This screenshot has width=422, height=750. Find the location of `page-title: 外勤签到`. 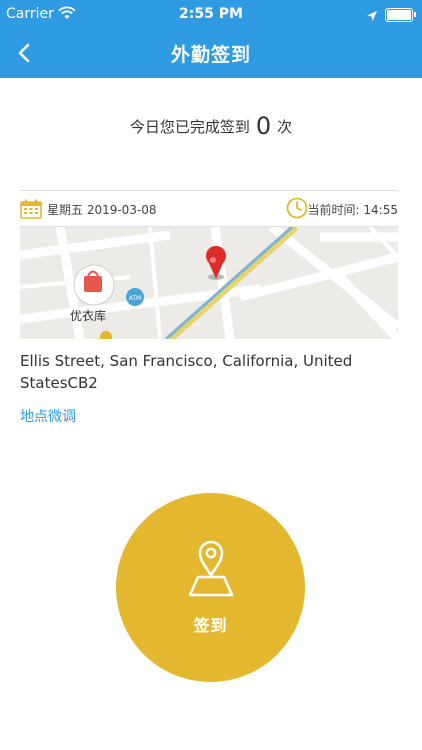

page-title: 外勤签到 is located at coordinates (210, 55).